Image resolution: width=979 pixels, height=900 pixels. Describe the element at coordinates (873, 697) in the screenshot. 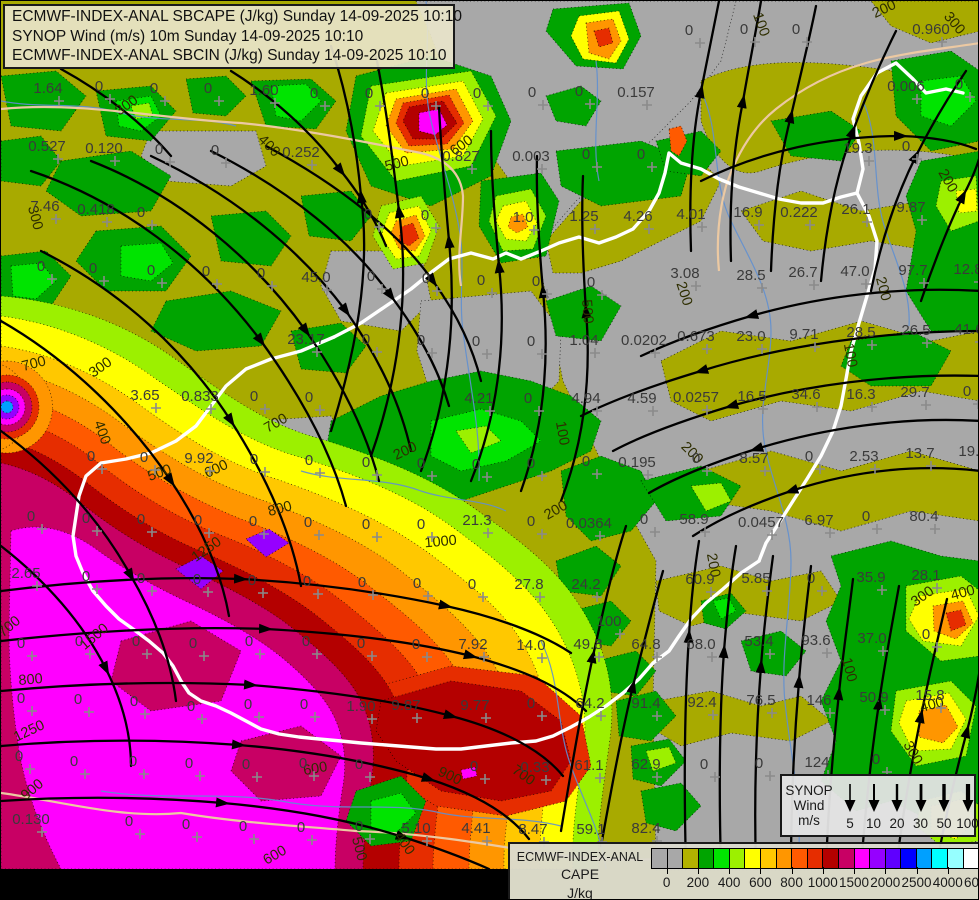

I see `station-value-text: 50.9` at that location.